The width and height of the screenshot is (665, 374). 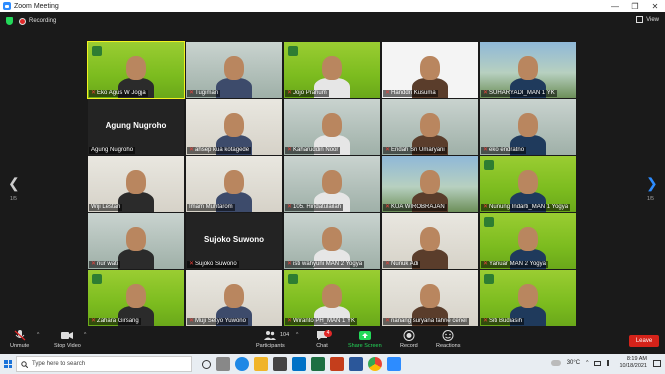 I want to click on participant-tile: ✕ Kaharuddin Noor, so click(x=332, y=127).